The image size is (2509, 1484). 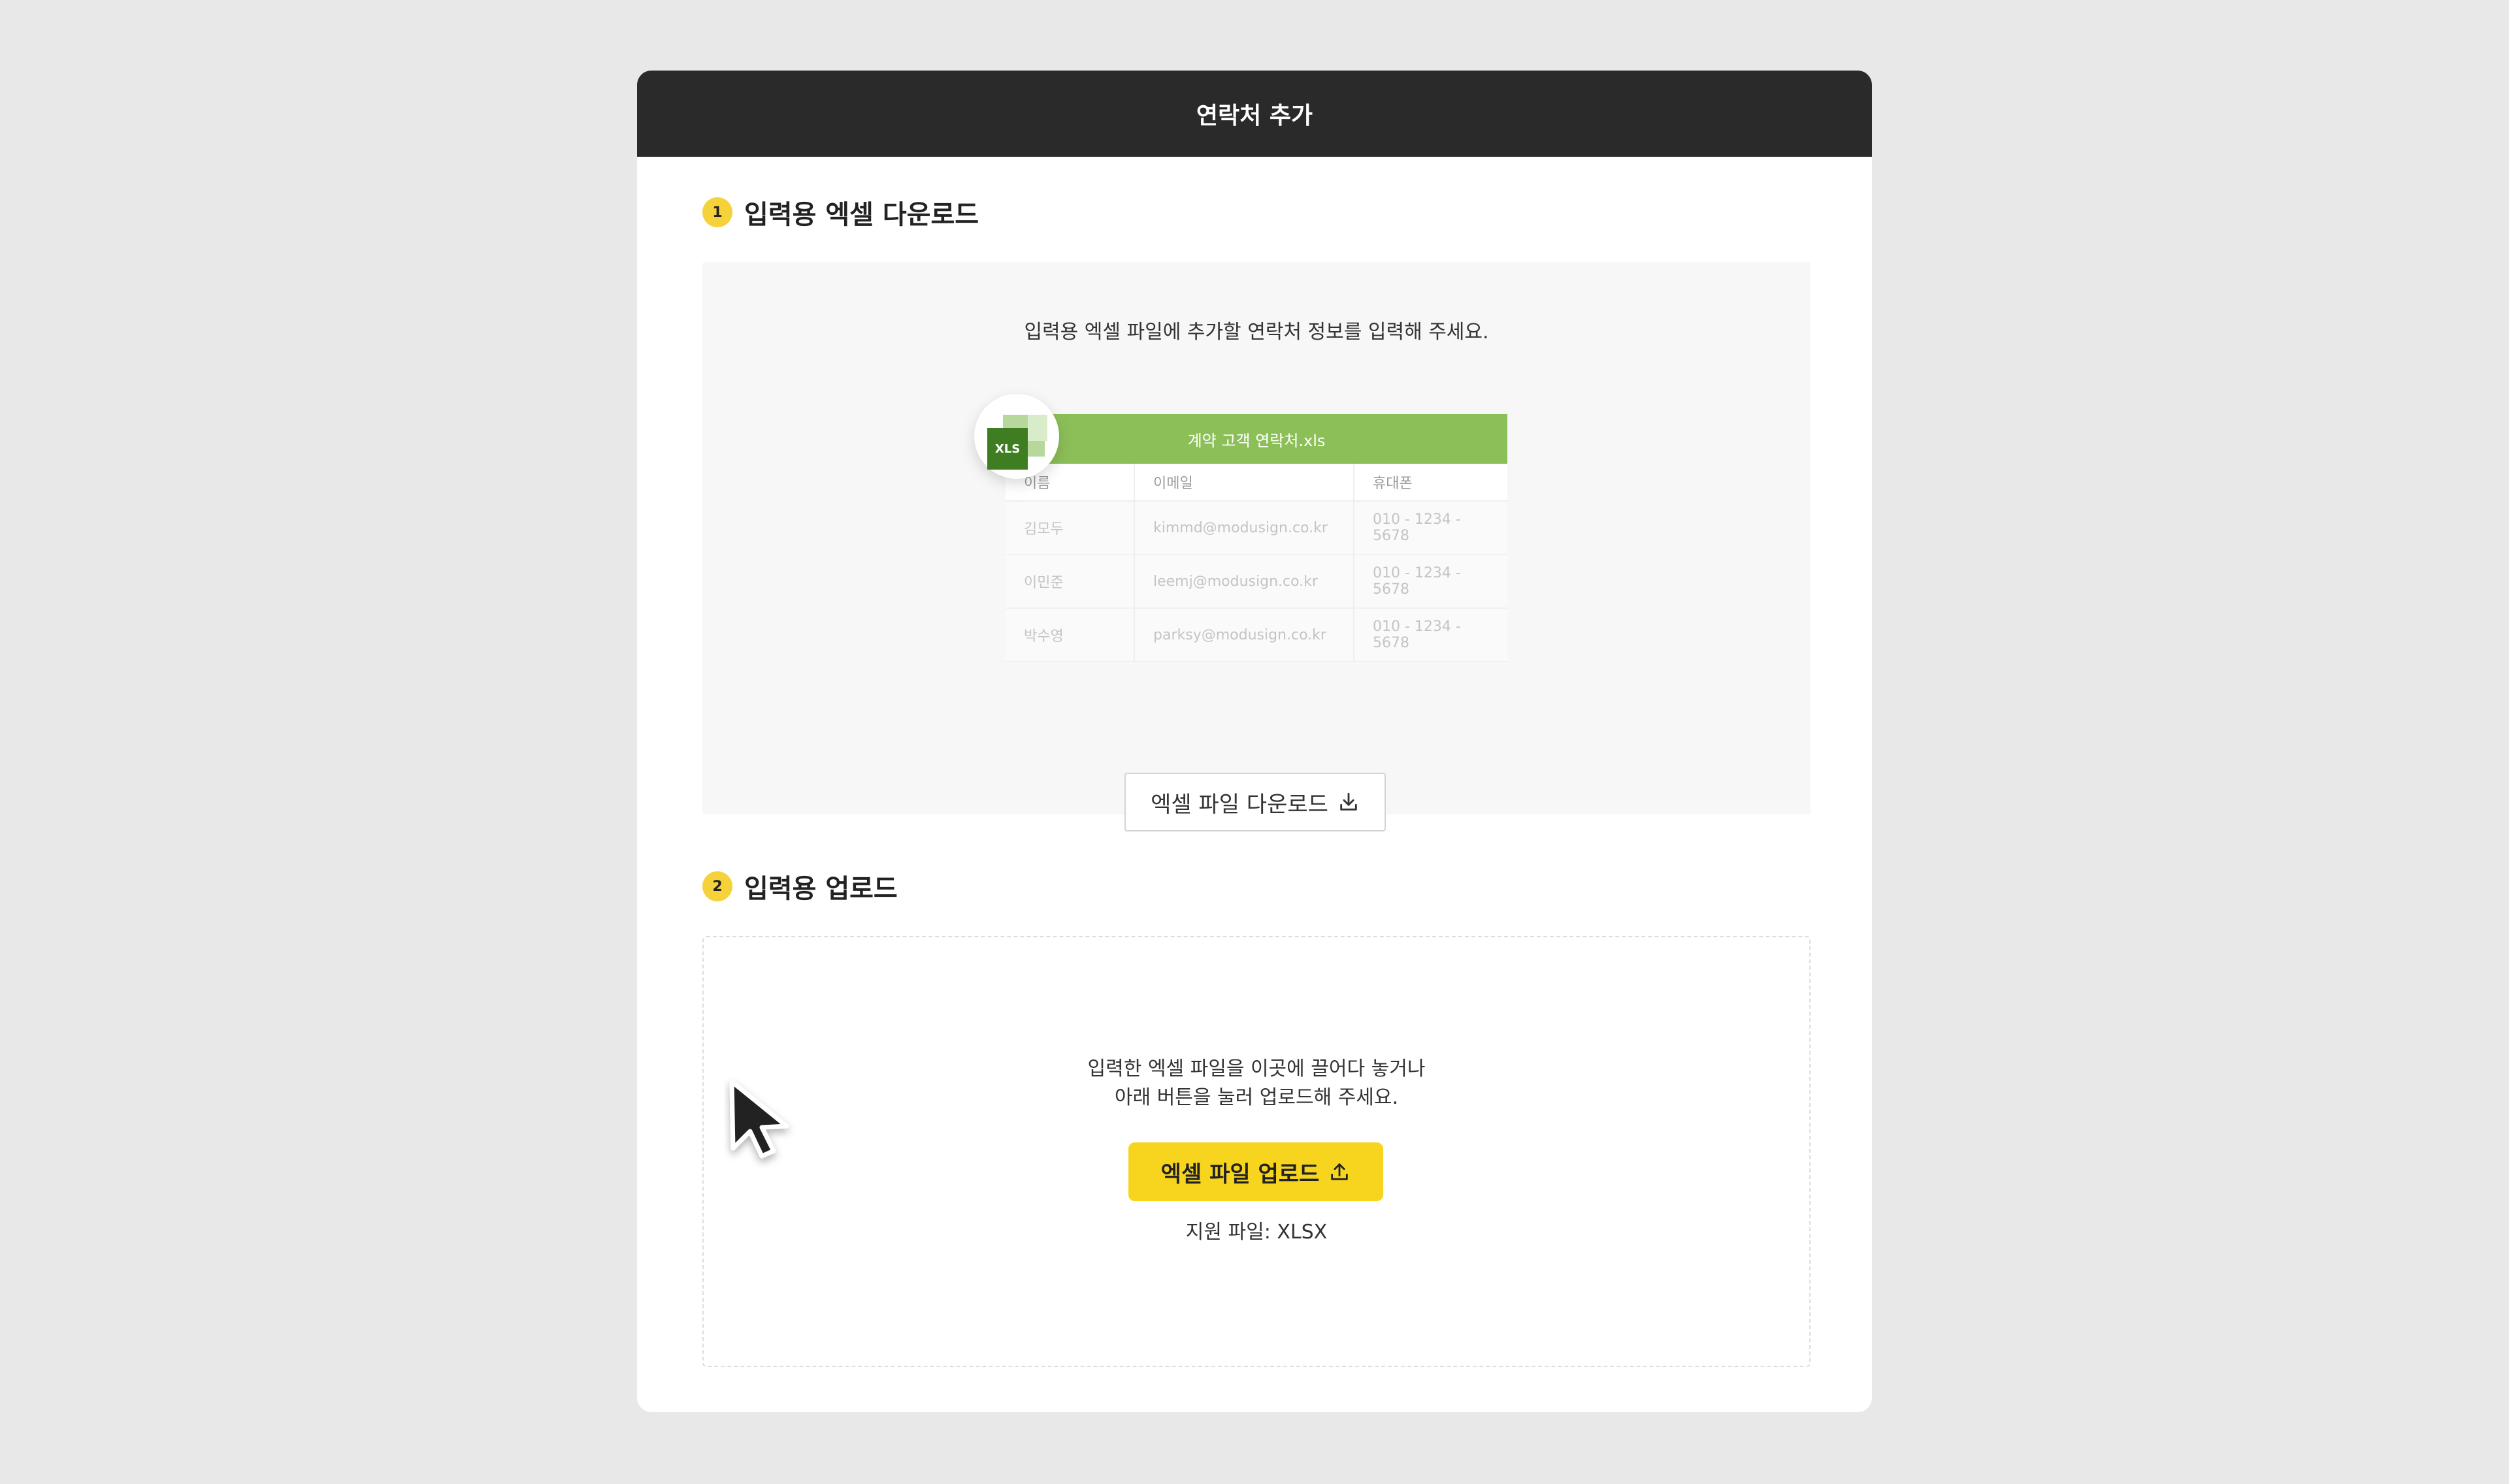 I want to click on step1-title: 입력용 엑셀 다운로드, so click(x=861, y=215).